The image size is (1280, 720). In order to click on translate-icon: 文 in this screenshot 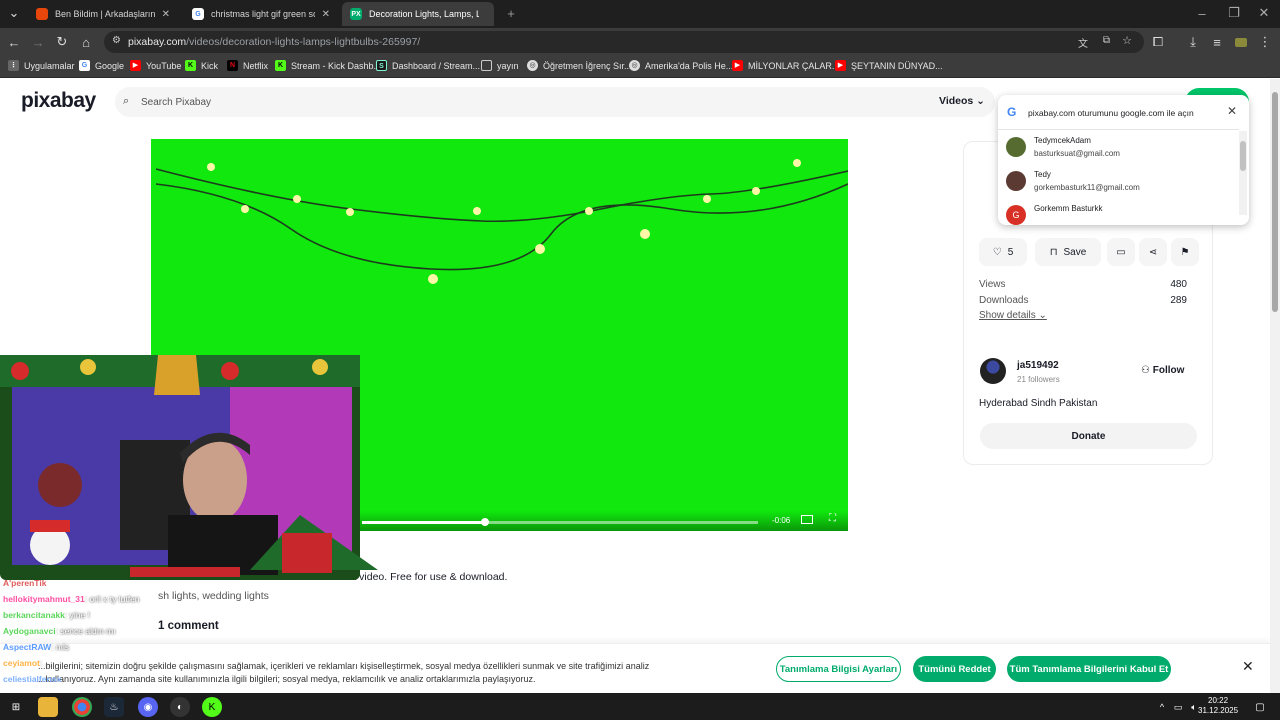, I will do `click(1083, 42)`.